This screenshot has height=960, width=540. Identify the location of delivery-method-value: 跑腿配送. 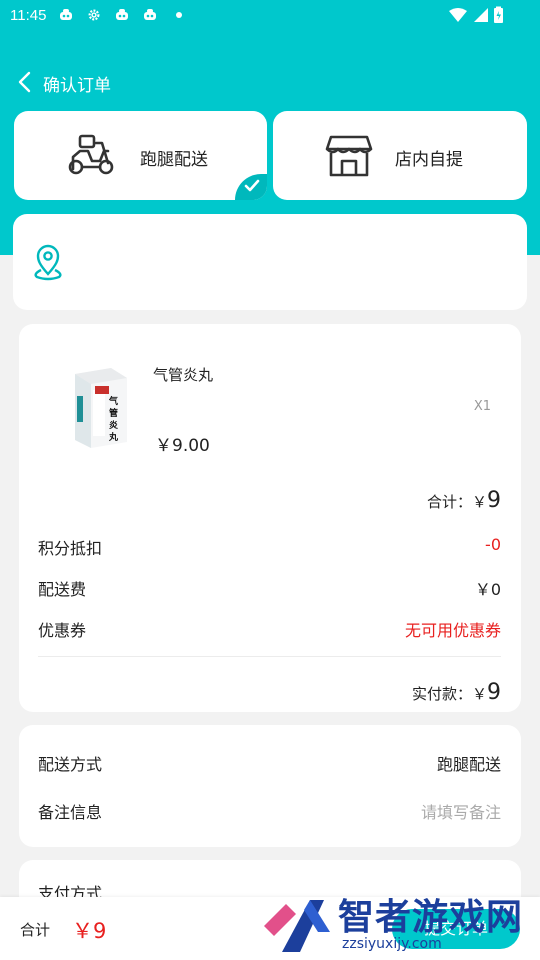
(468, 764).